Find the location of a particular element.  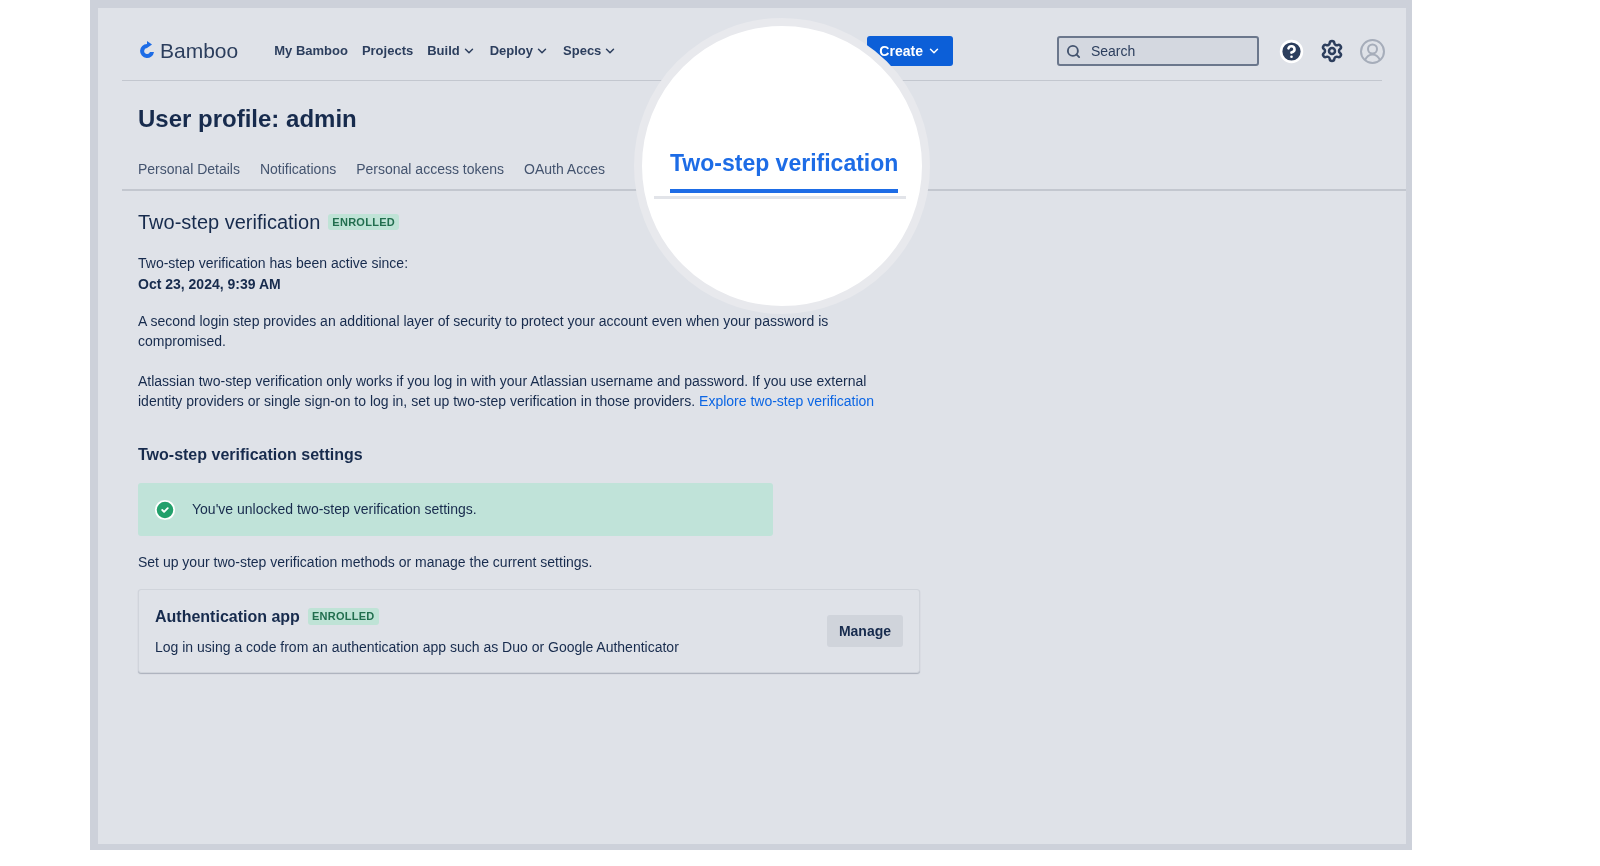

nav-item: Deploy is located at coordinates (519, 51).